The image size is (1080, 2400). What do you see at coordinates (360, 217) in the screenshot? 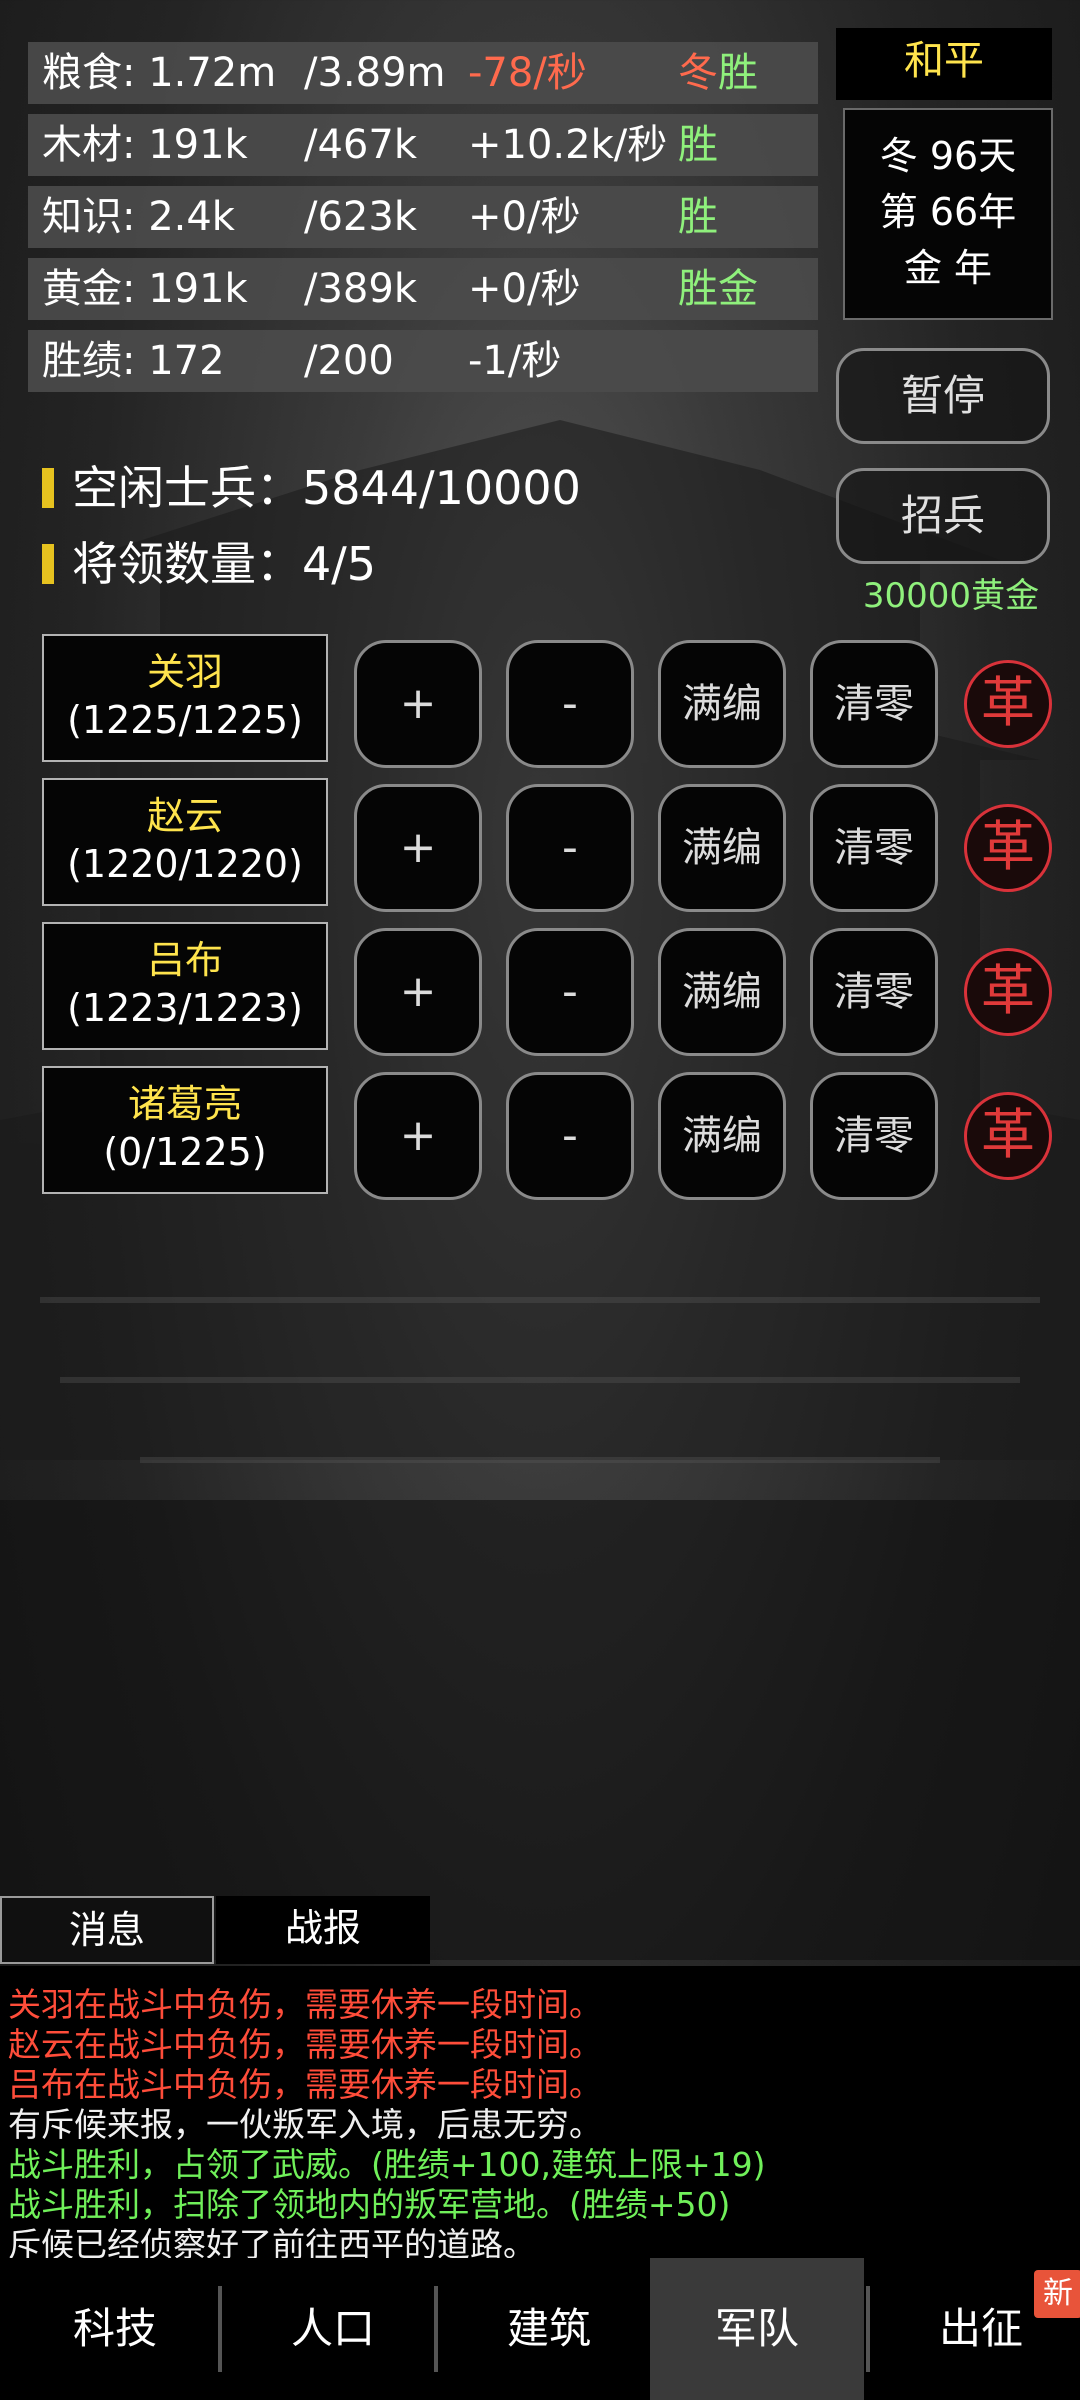
I see `resource-capacity: /623k` at bounding box center [360, 217].